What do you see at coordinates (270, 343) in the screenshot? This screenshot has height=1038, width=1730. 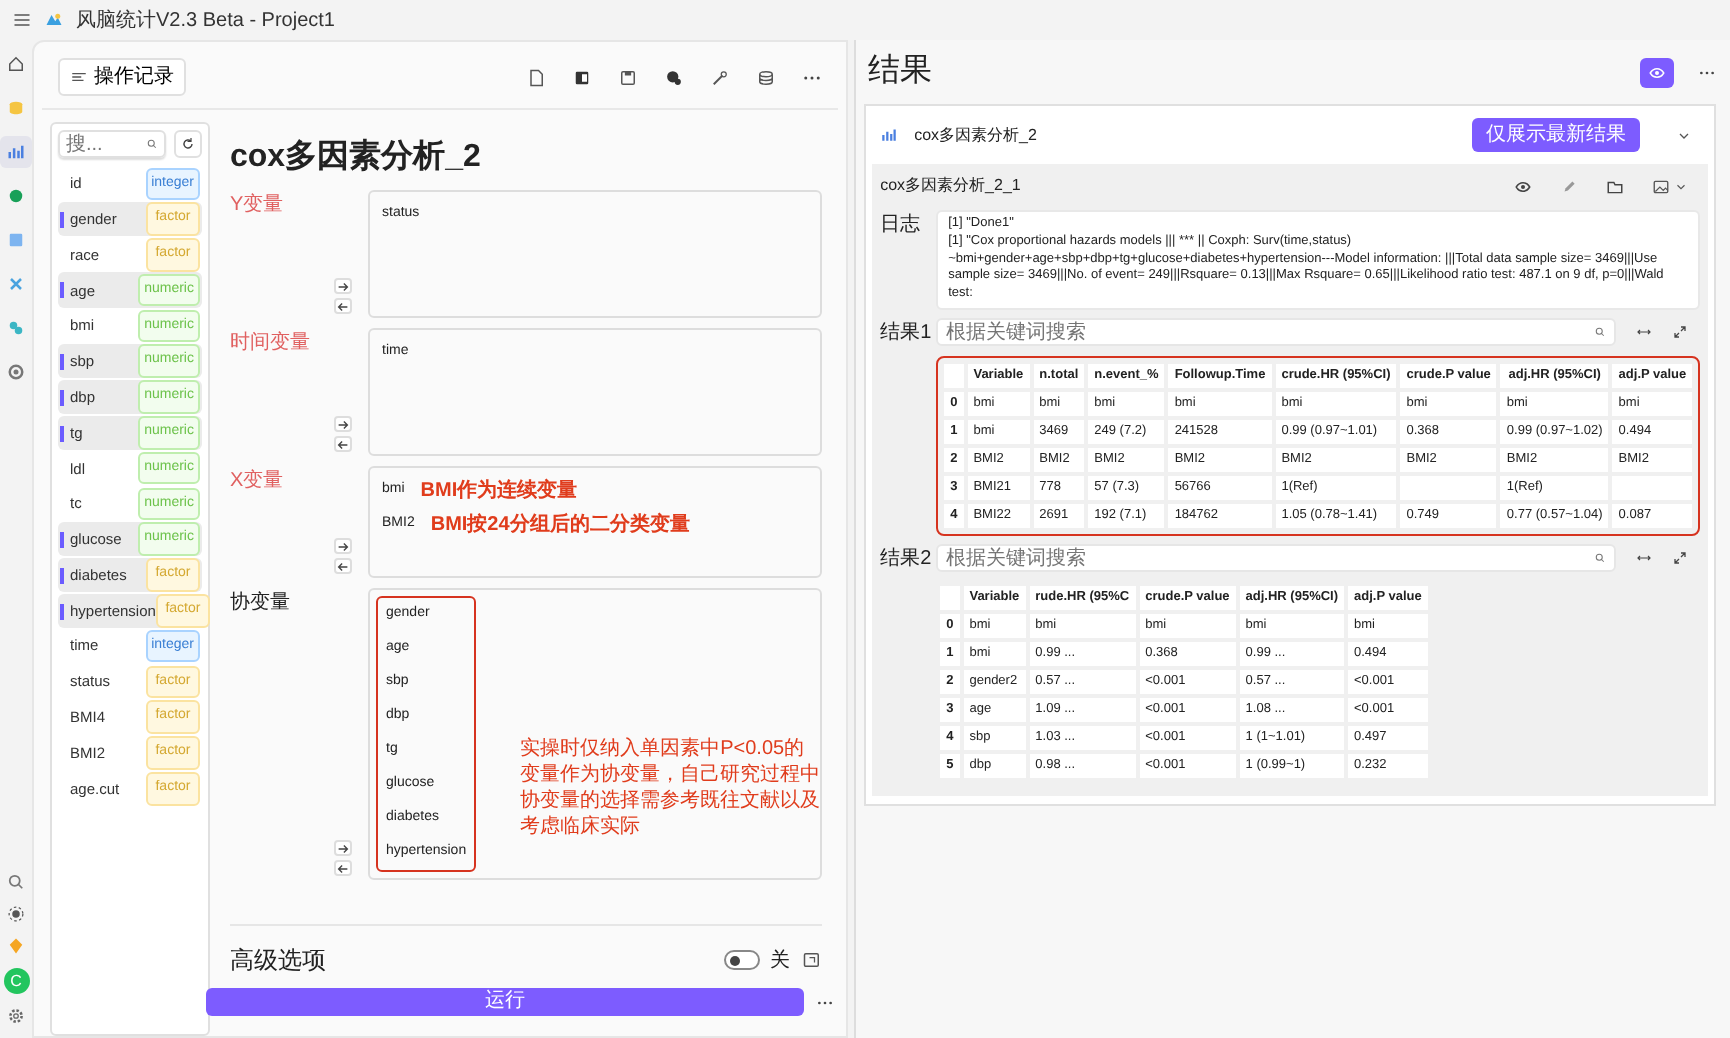 I see `field-label: 时间变量` at bounding box center [270, 343].